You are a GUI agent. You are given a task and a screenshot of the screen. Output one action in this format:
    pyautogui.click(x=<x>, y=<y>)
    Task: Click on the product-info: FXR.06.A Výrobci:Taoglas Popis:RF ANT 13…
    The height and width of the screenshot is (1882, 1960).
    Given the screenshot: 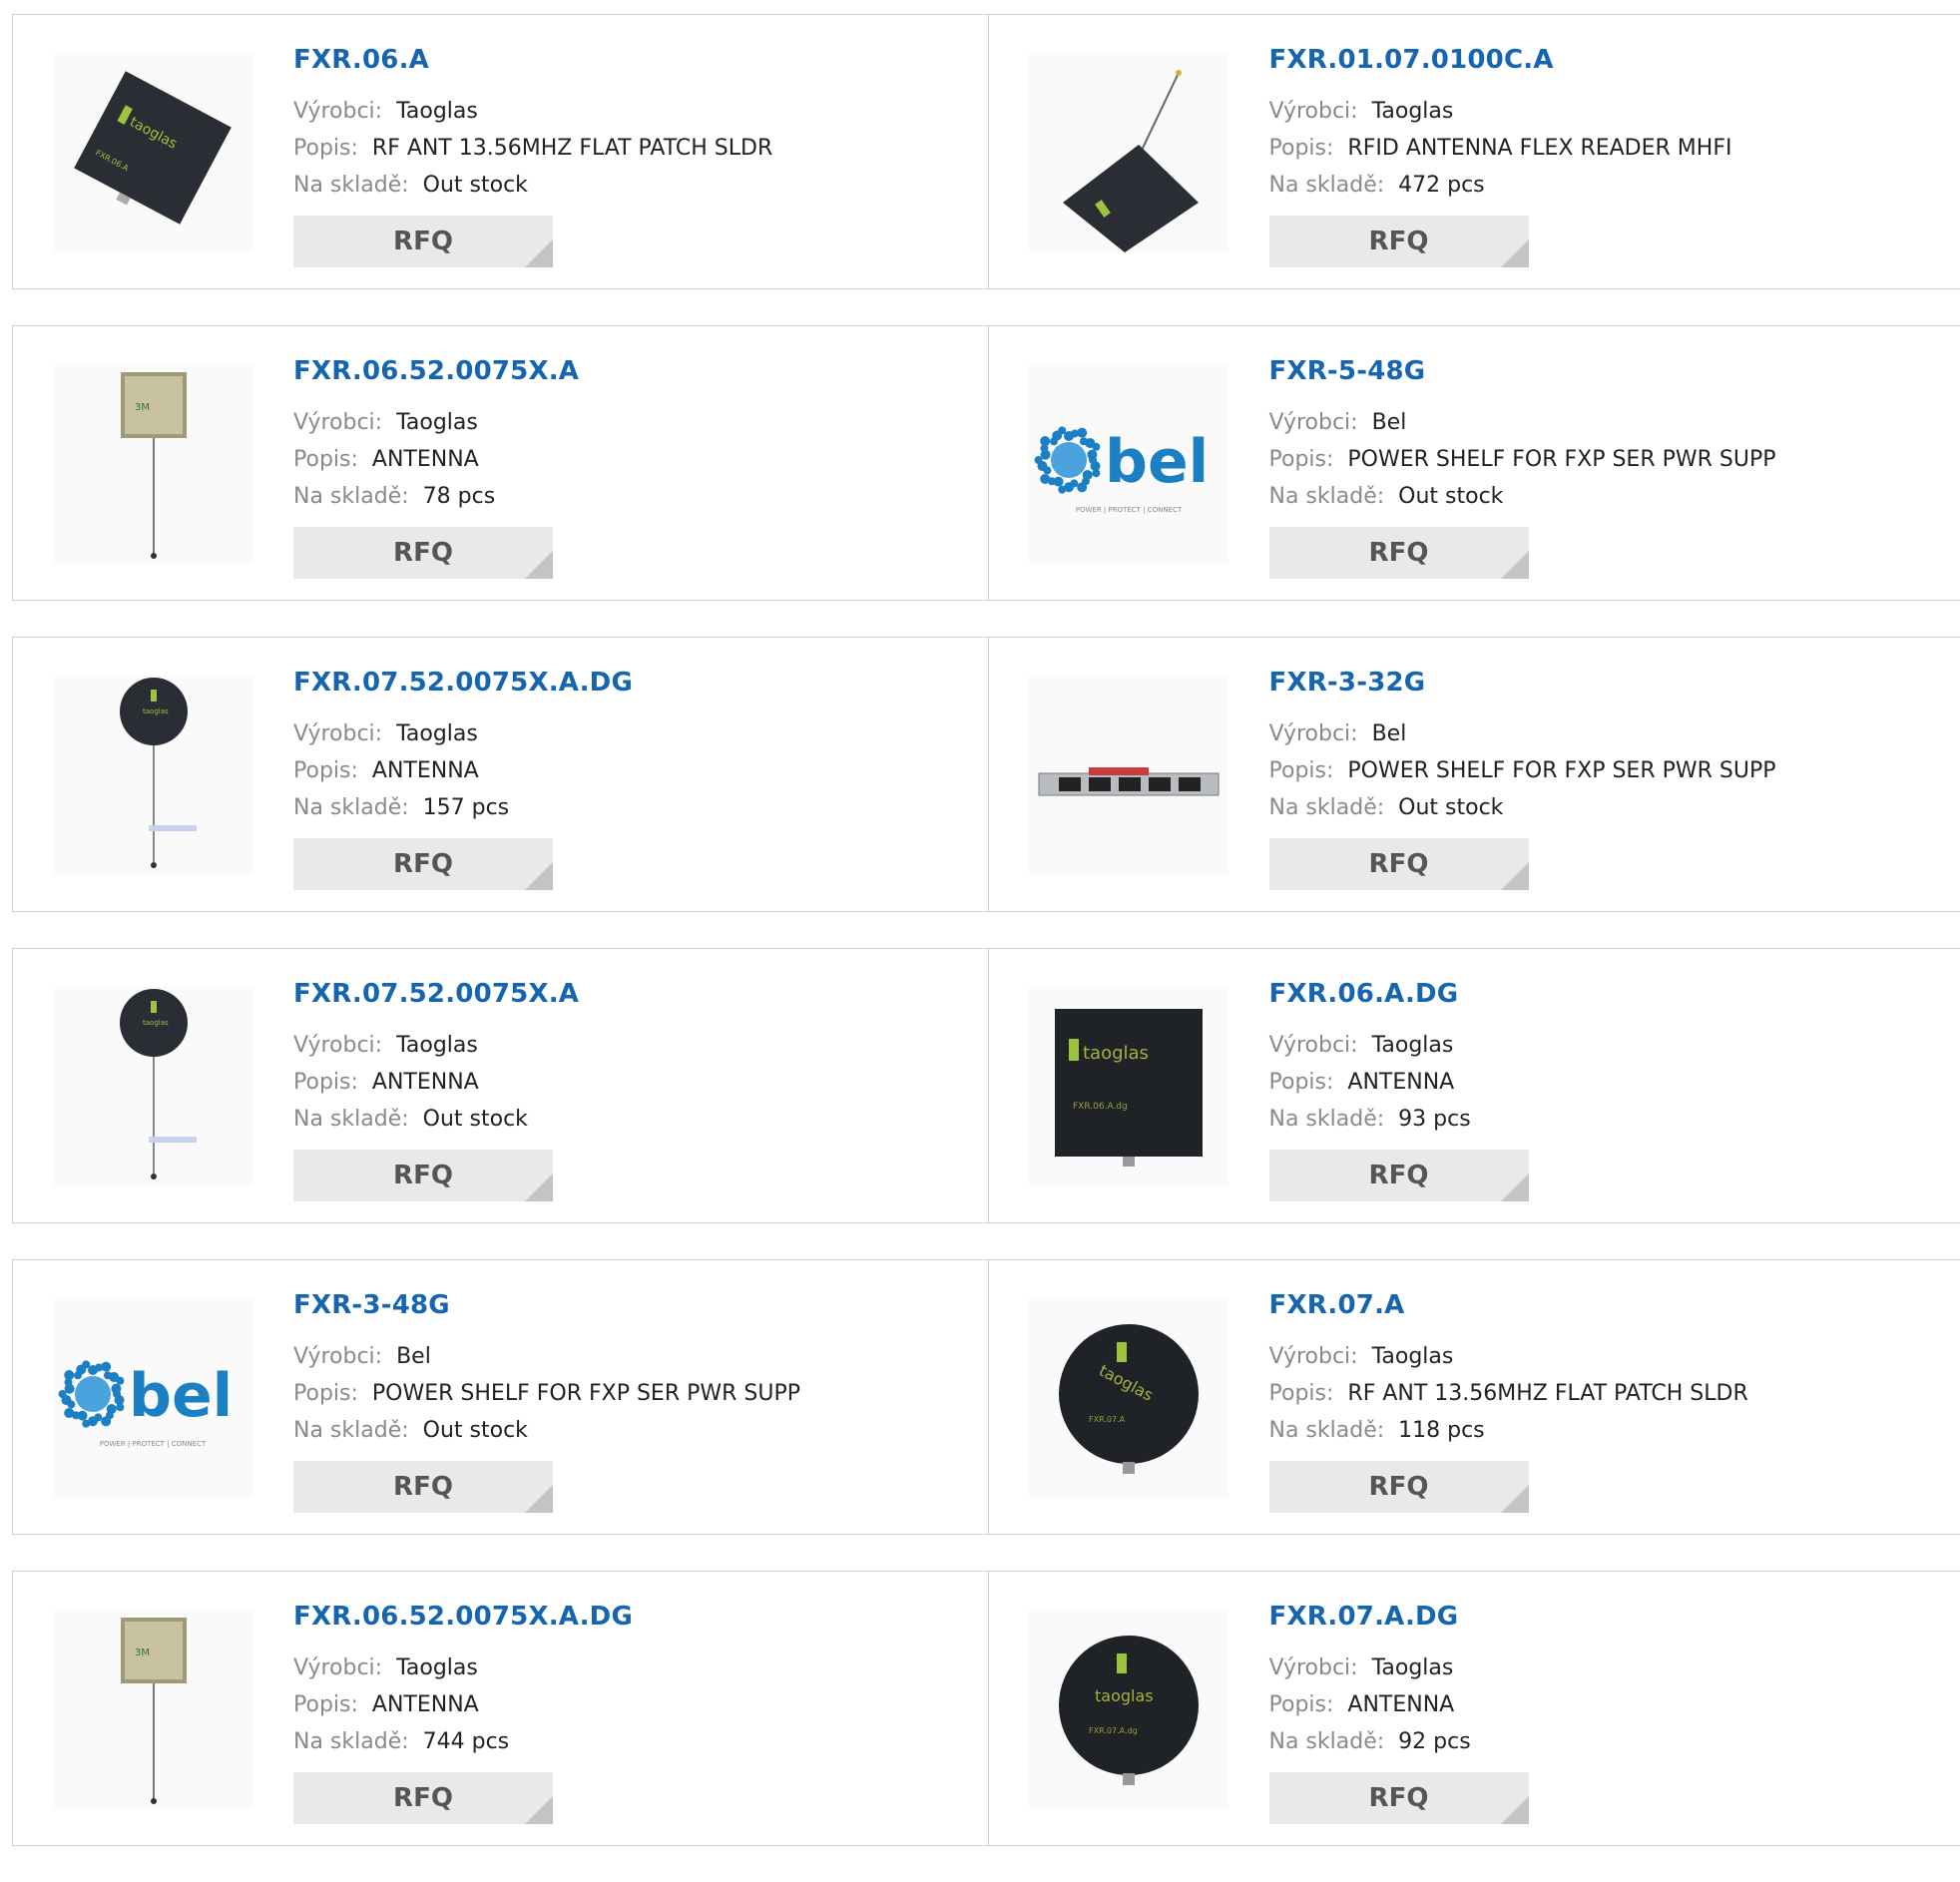 What is the action you would take?
    pyautogui.click(x=532, y=124)
    